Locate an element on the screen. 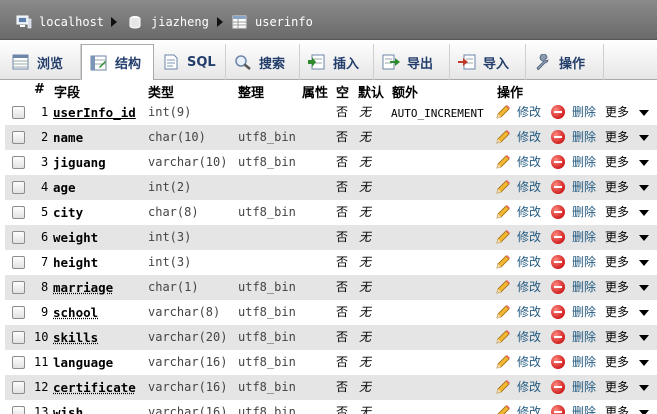 The height and width of the screenshot is (414, 657). tab-operations: 操作 is located at coordinates (565, 62).